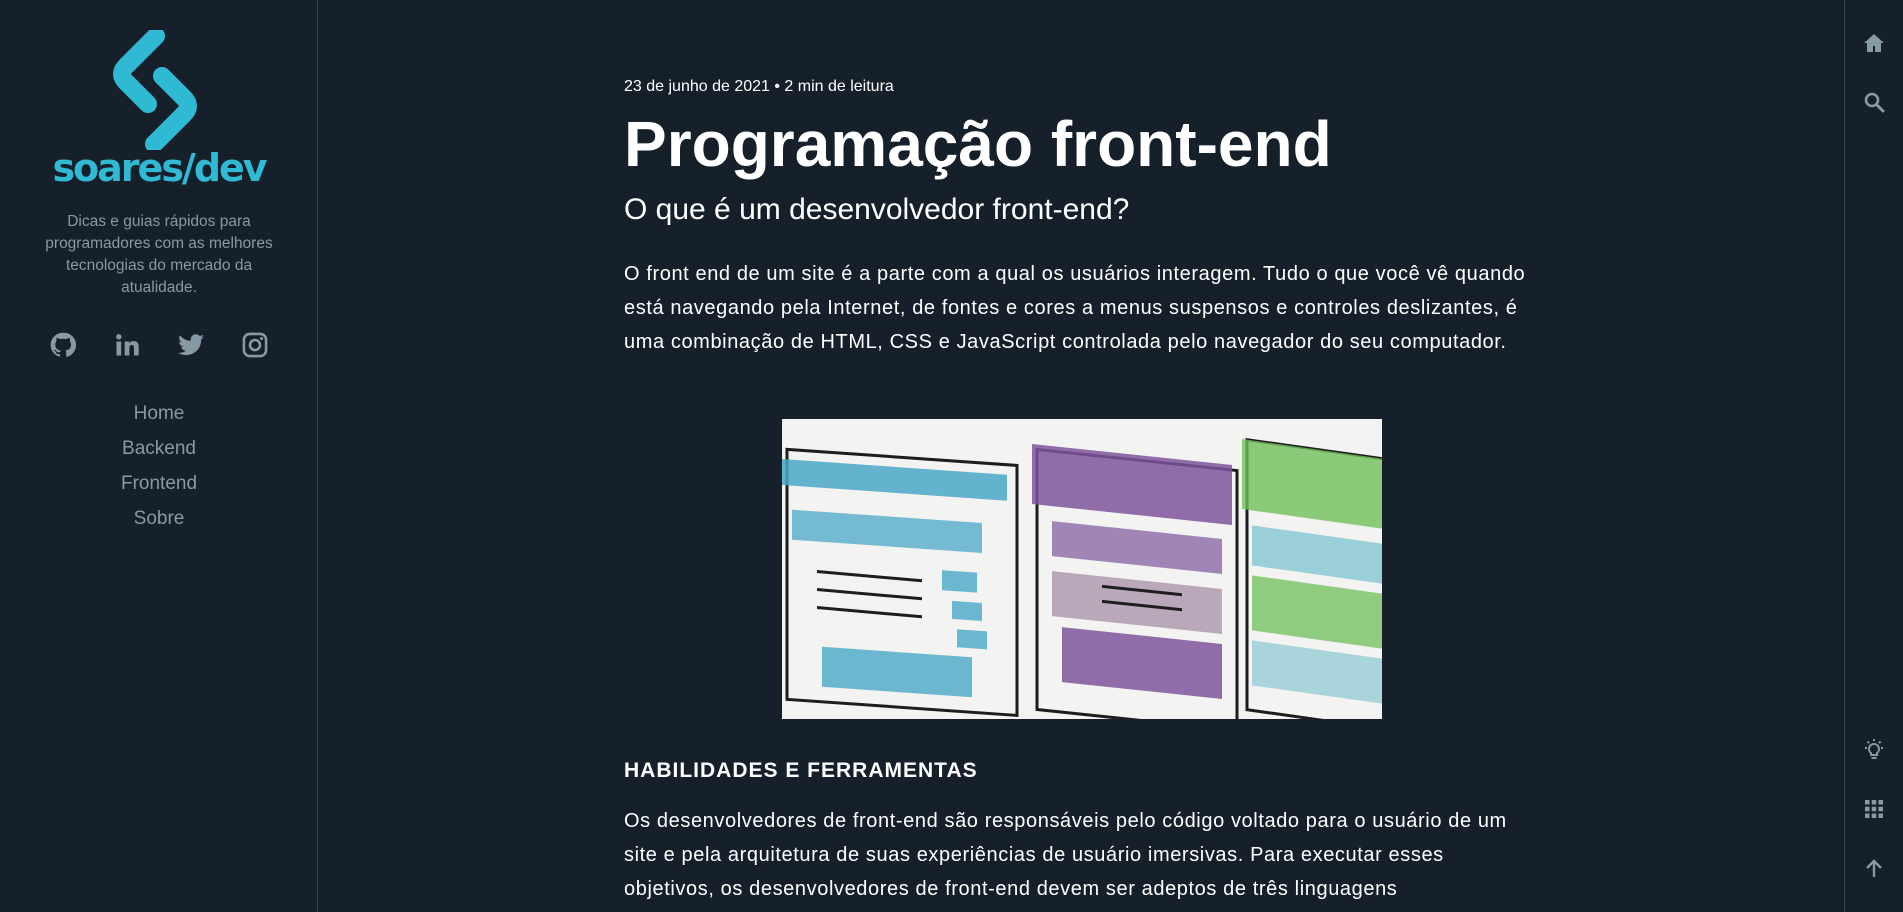 The height and width of the screenshot is (912, 1903). What do you see at coordinates (159, 448) in the screenshot?
I see `nav-item-backend: Backend` at bounding box center [159, 448].